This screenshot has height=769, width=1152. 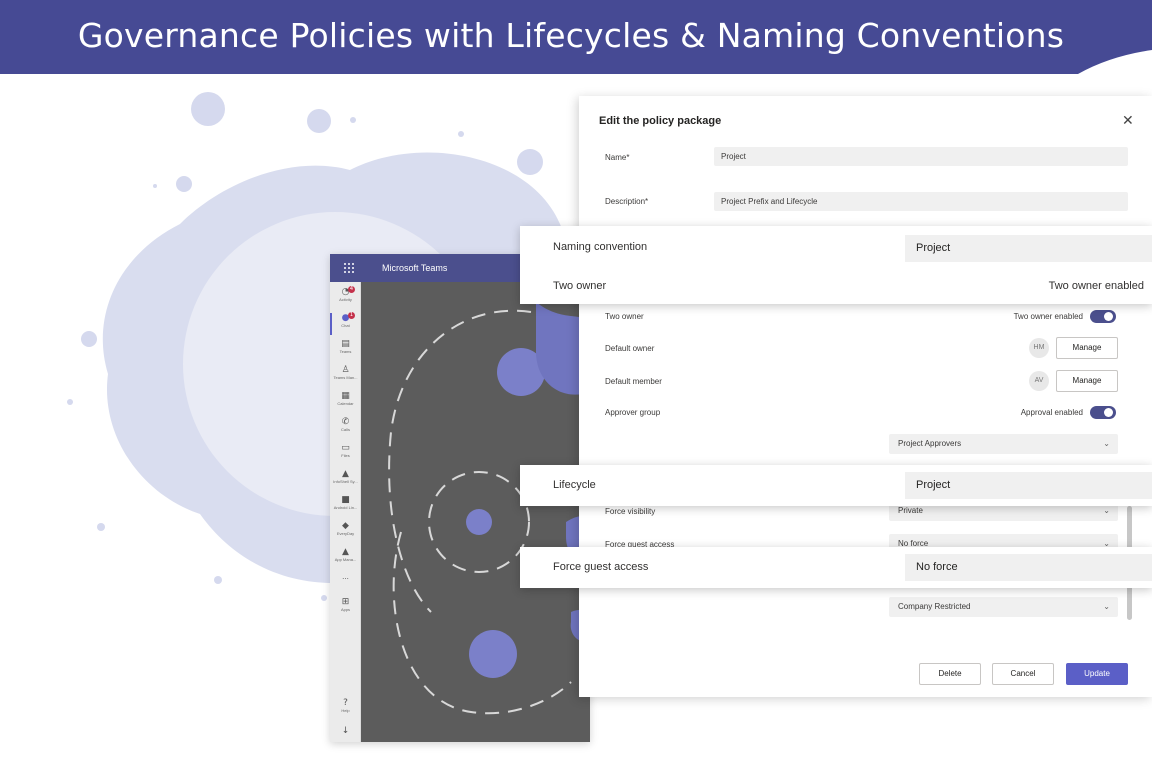 I want to click on lifecycle-value: Project, so click(x=1028, y=485).